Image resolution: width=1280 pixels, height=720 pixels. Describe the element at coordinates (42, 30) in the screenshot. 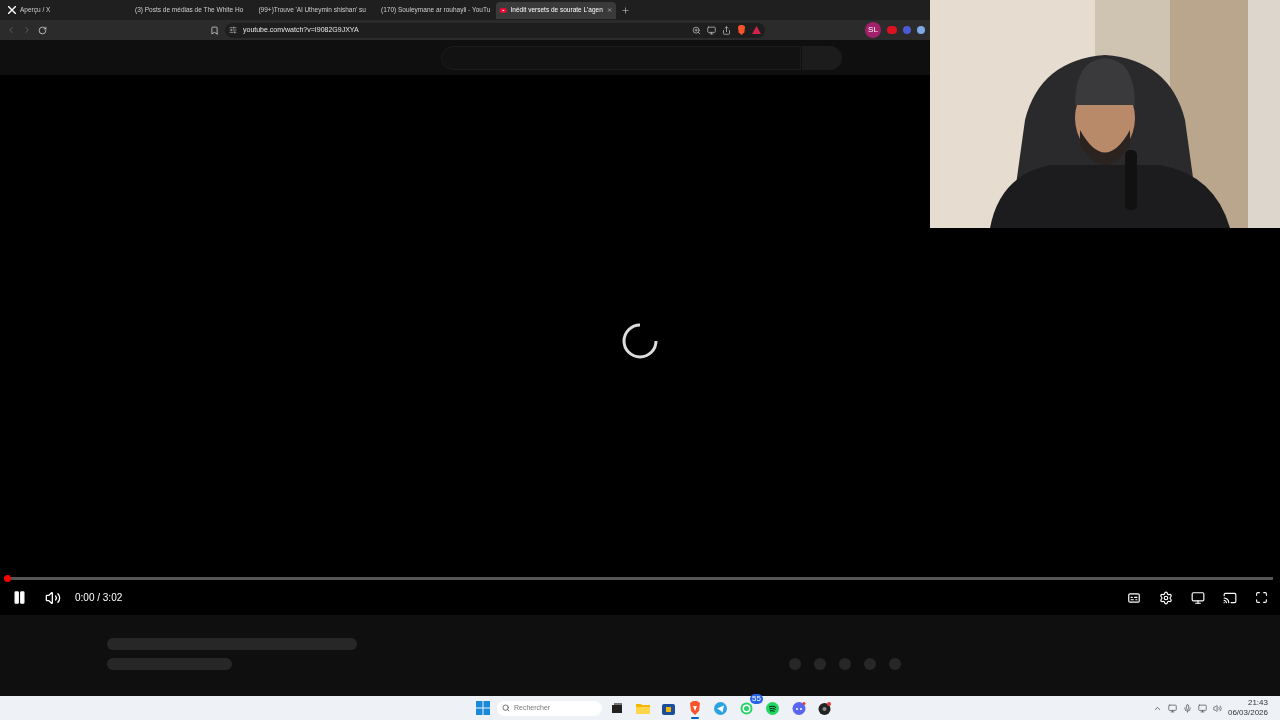

I see `reload-icon` at that location.